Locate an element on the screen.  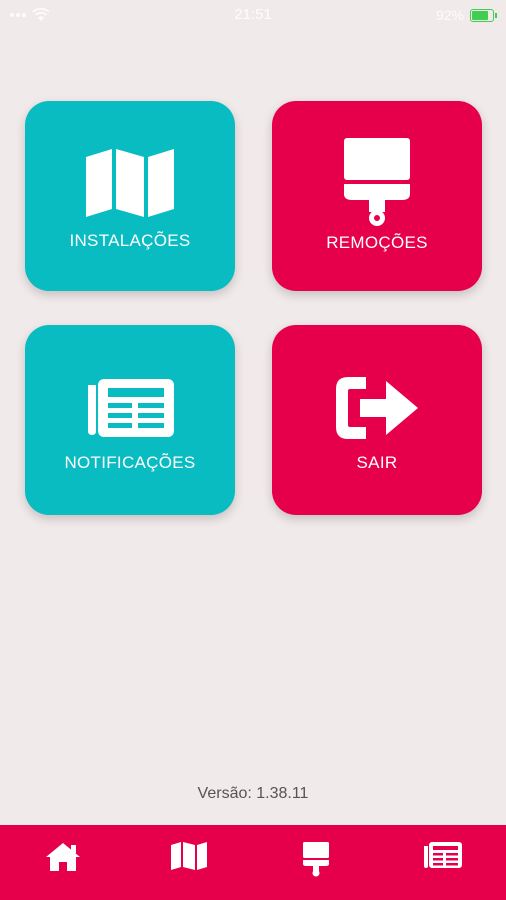
notificacoes-button: NOTIFICAÇÕES is located at coordinates (130, 420).